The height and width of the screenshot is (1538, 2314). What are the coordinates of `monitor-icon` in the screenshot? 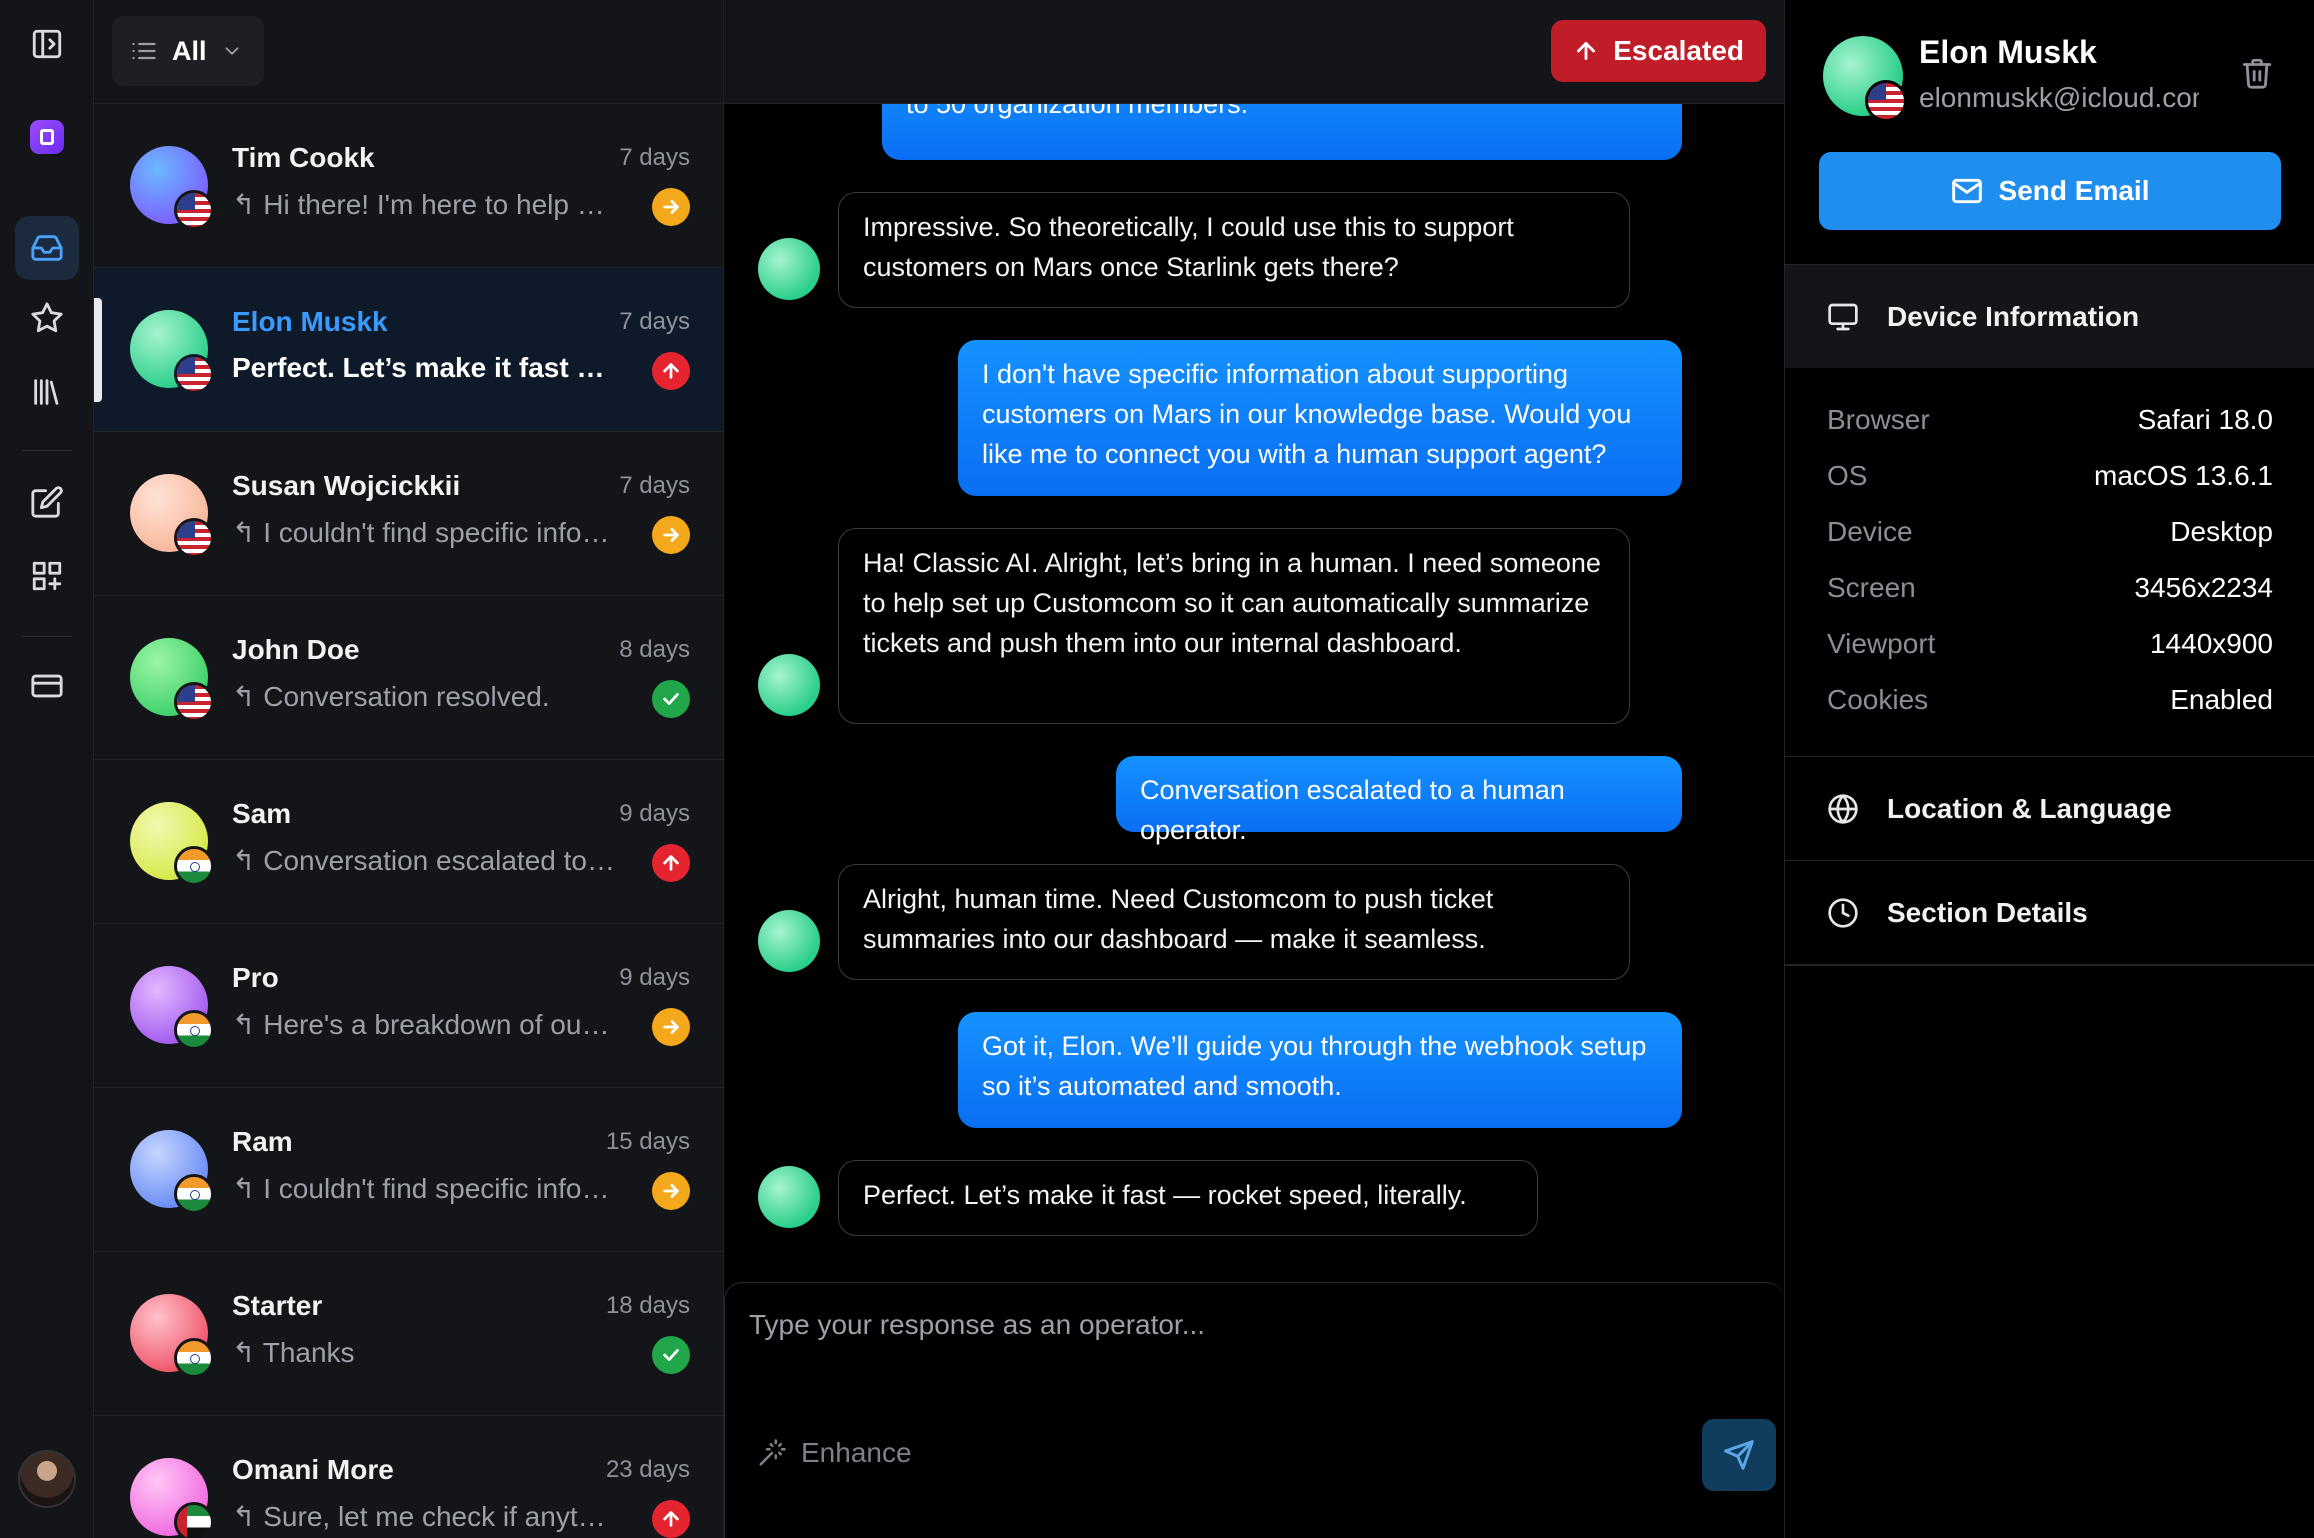 It's located at (1843, 316).